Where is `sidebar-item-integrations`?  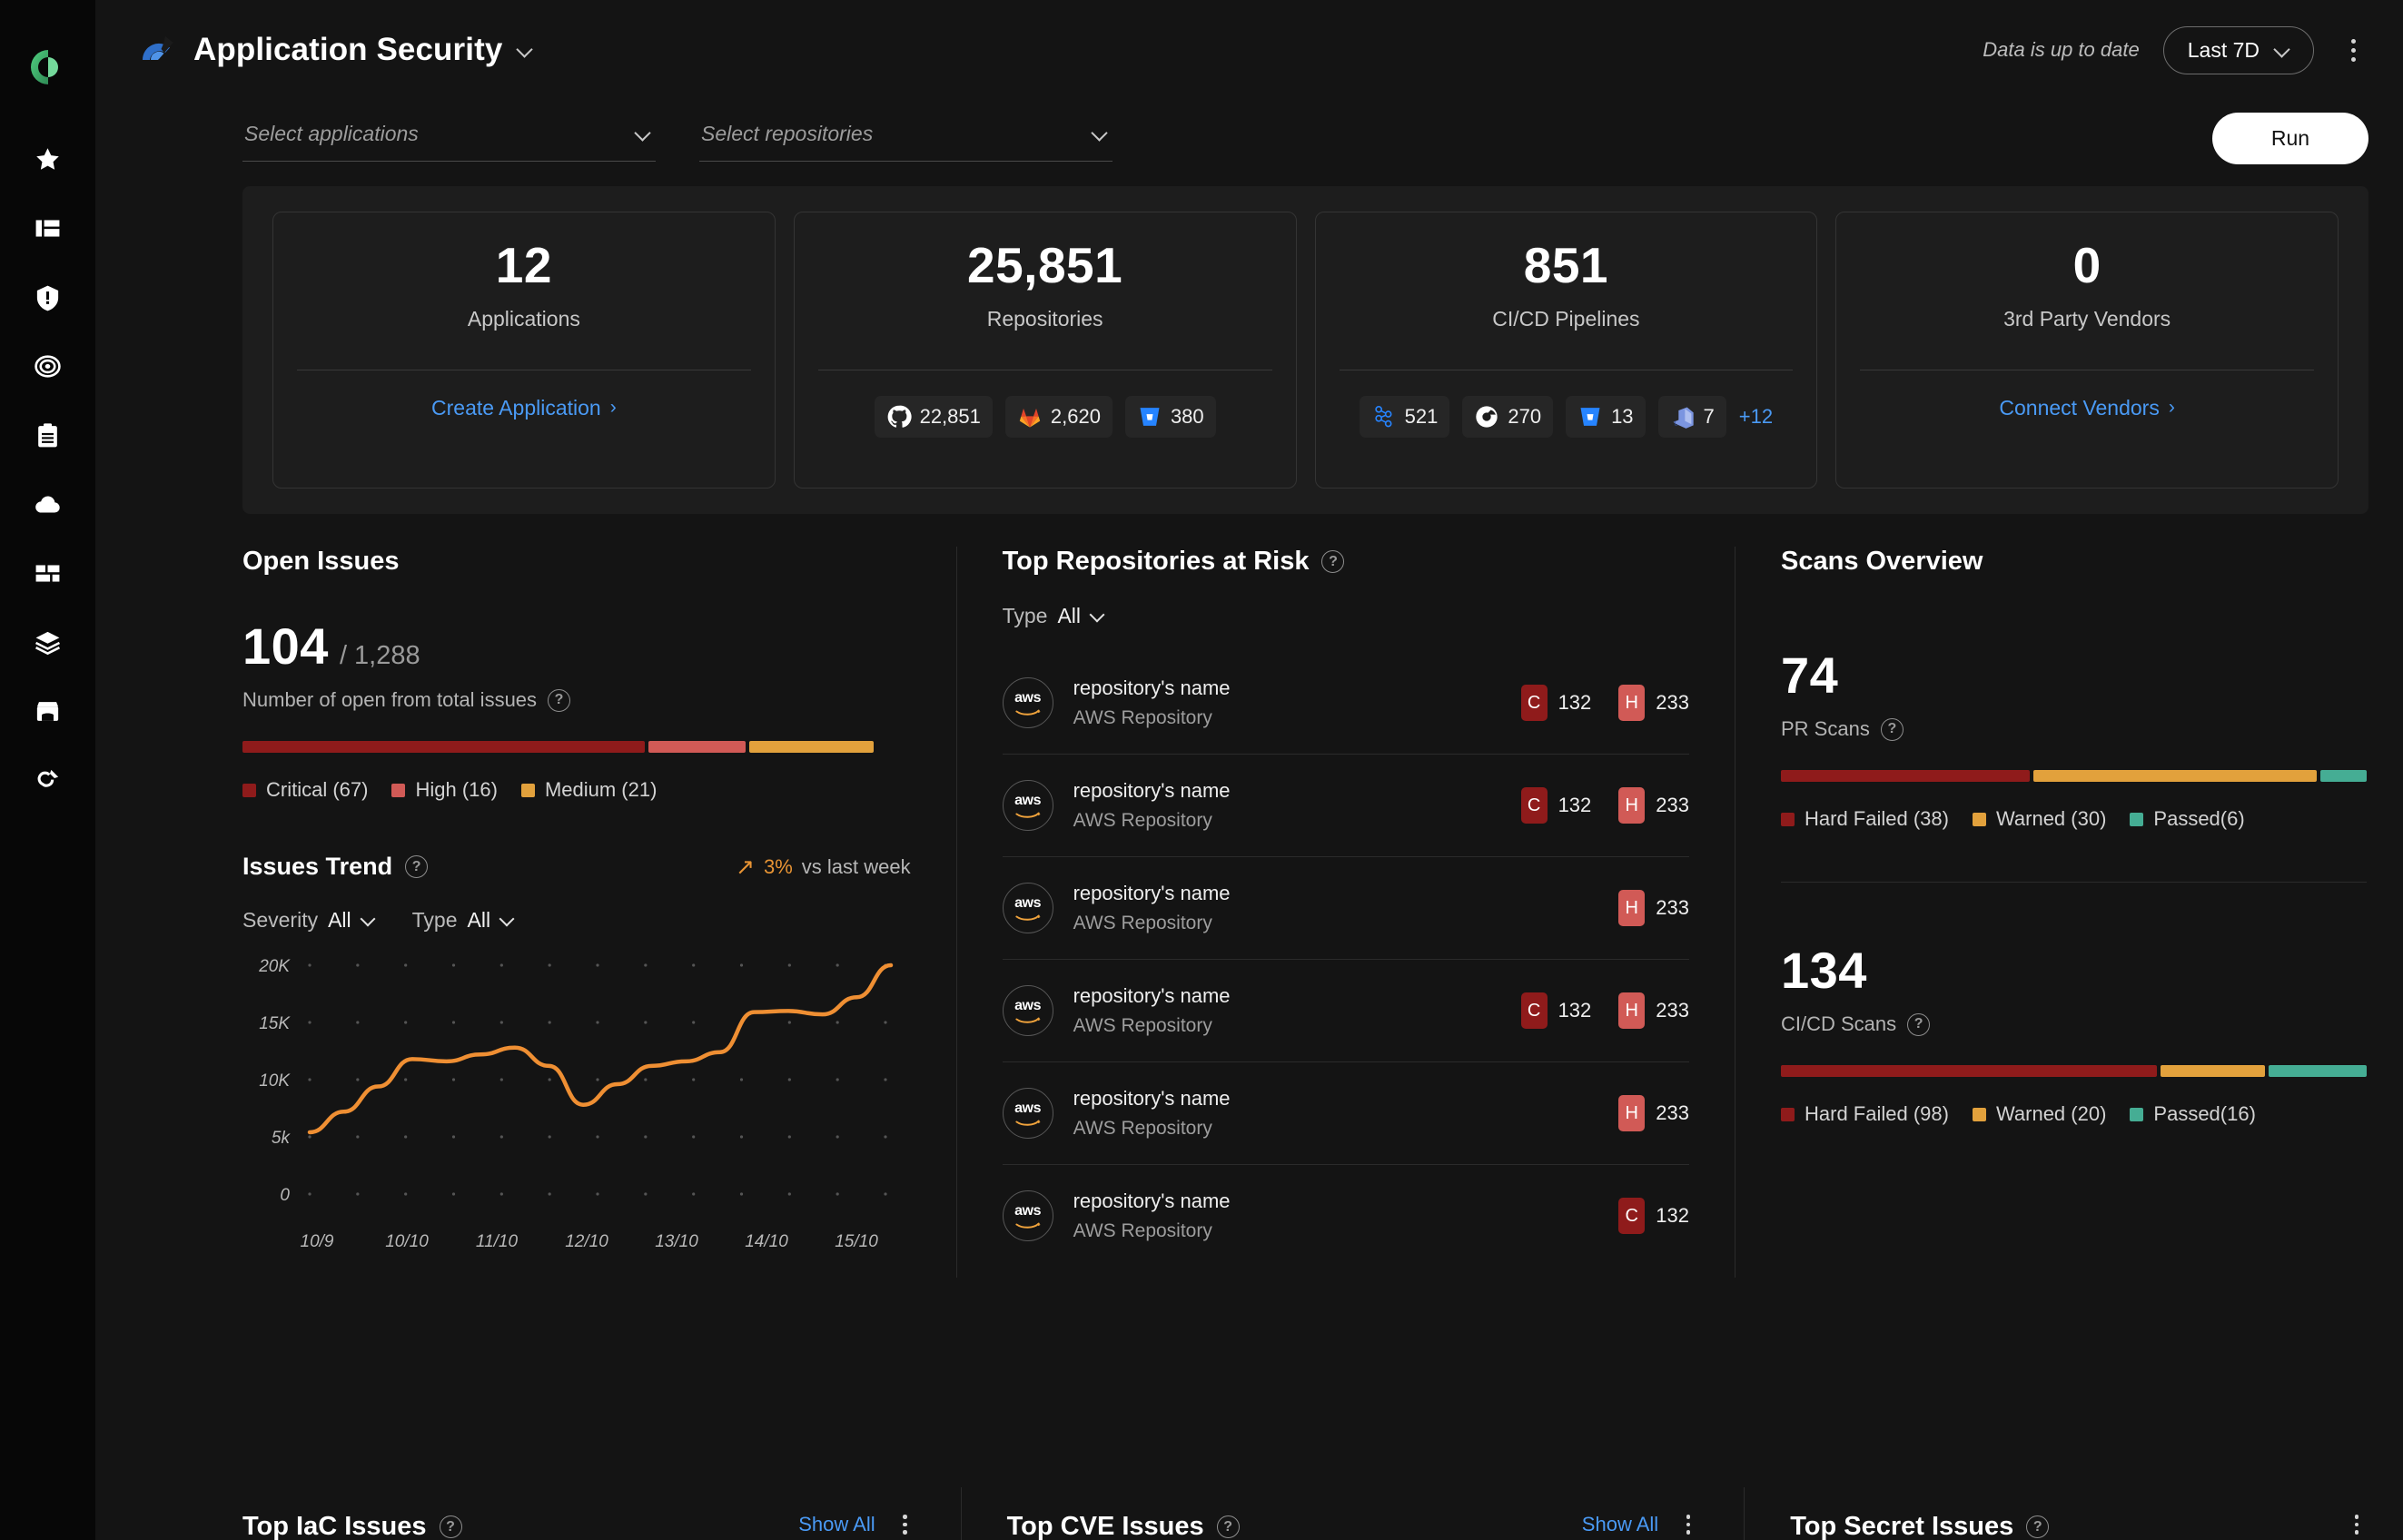 sidebar-item-integrations is located at coordinates (48, 779).